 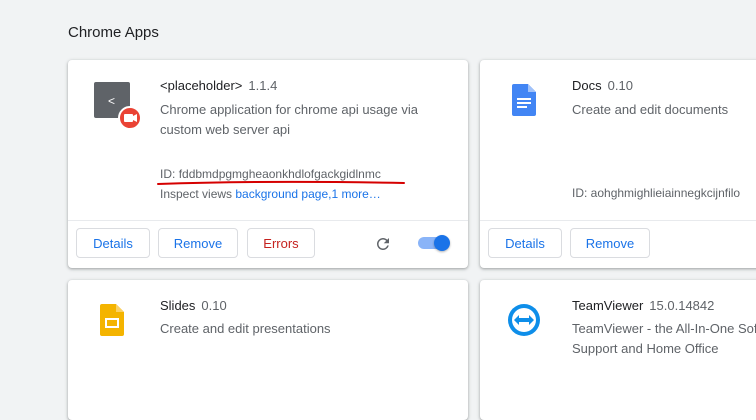 I want to click on app-version: 15.0.14842, so click(x=682, y=305).